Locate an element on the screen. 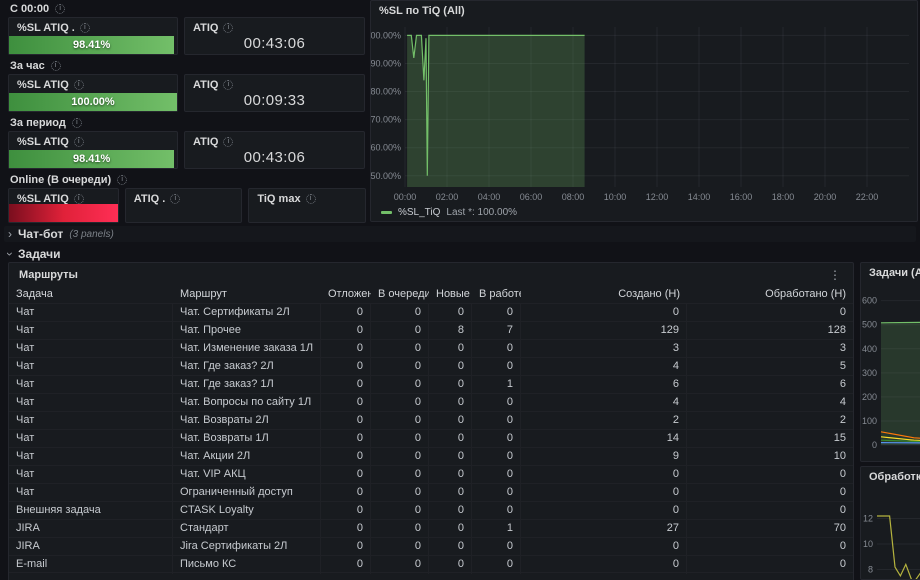  row-group-online-queue: Online (В очереди) %SL ATIQ ATIQ . is located at coordinates (187, 198).